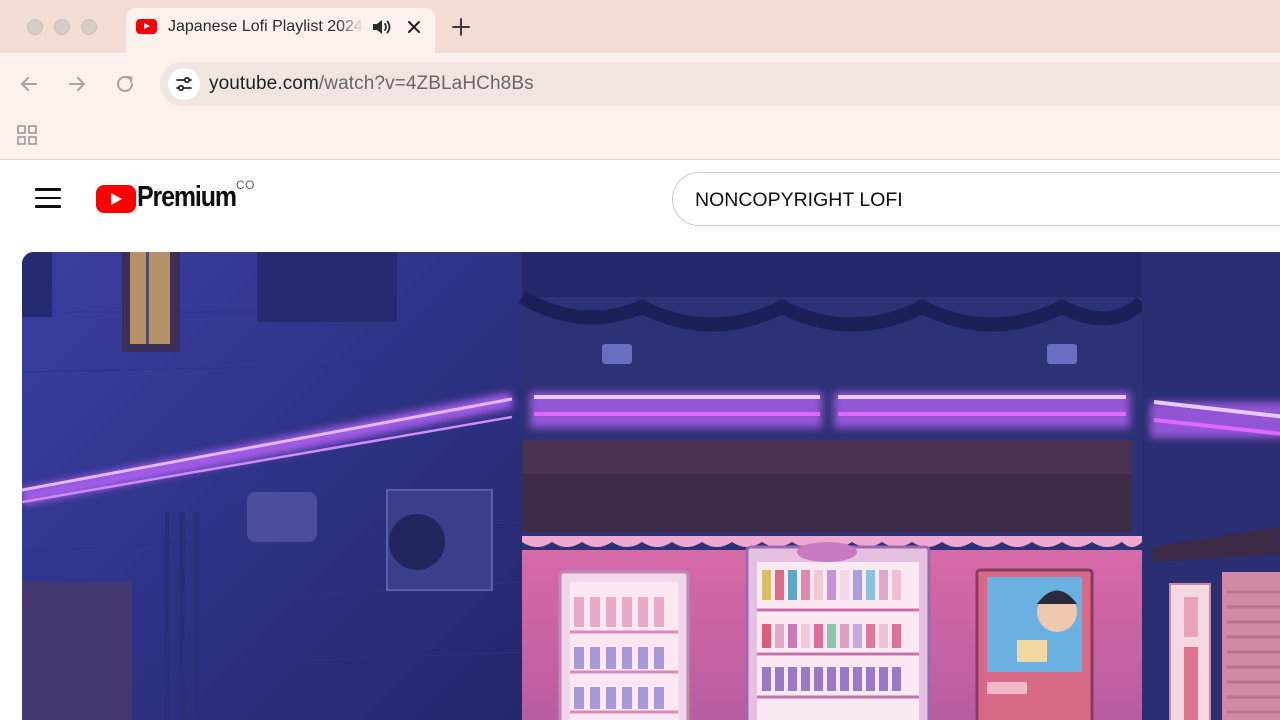 Image resolution: width=1280 pixels, height=720 pixels. What do you see at coordinates (125, 84) in the screenshot?
I see `reload-icon` at bounding box center [125, 84].